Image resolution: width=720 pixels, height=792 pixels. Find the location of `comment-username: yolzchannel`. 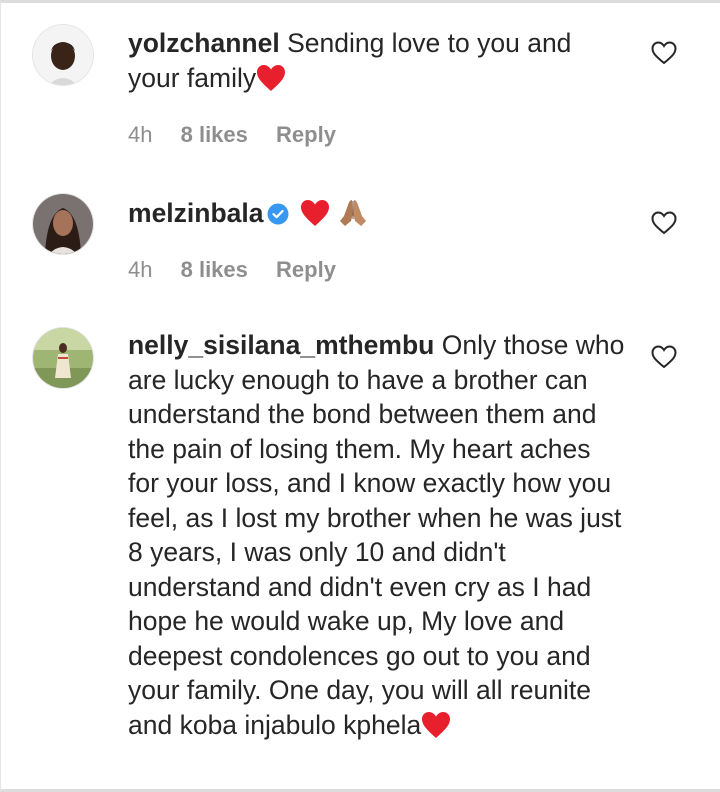

comment-username: yolzchannel is located at coordinates (204, 43).